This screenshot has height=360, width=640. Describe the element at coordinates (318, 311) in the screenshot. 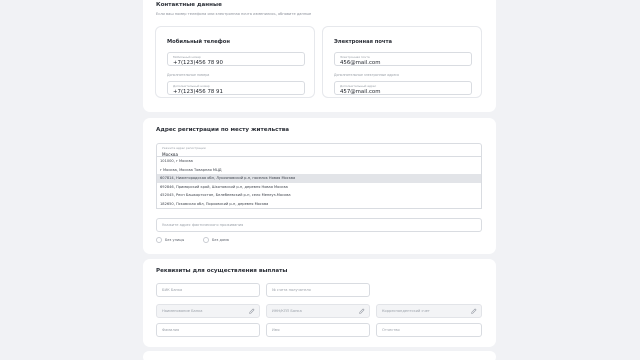

I see `inn-field: ИНН/КПП Банка` at that location.